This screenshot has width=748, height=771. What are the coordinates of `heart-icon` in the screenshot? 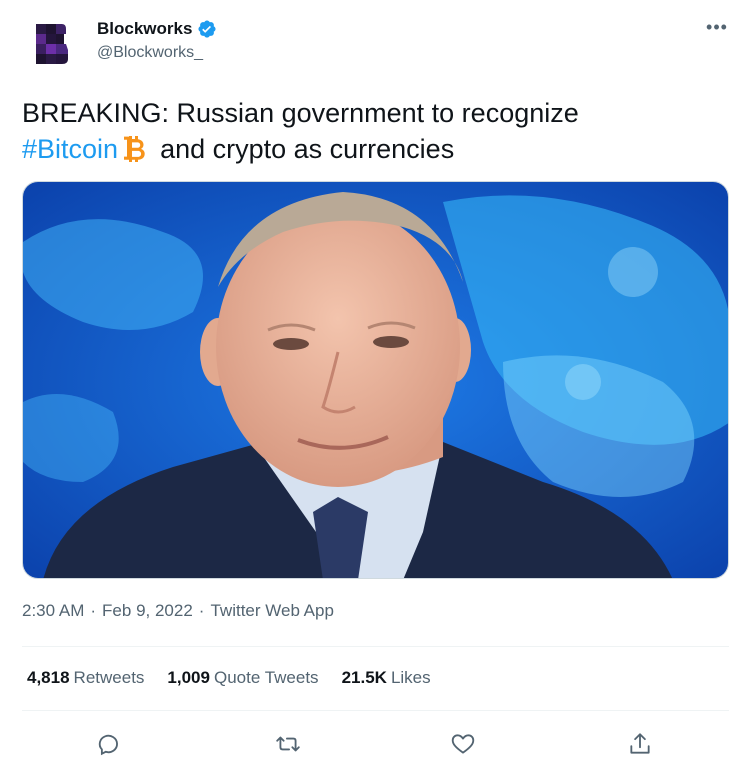 It's located at (463, 744).